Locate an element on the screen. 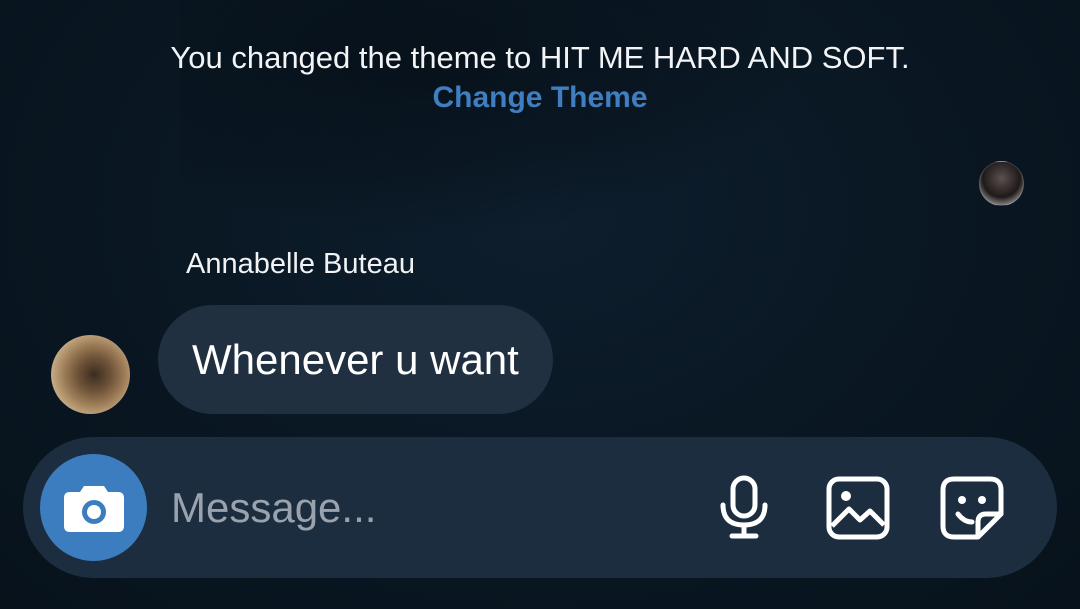  message-text: Whenever u want is located at coordinates (355, 359).